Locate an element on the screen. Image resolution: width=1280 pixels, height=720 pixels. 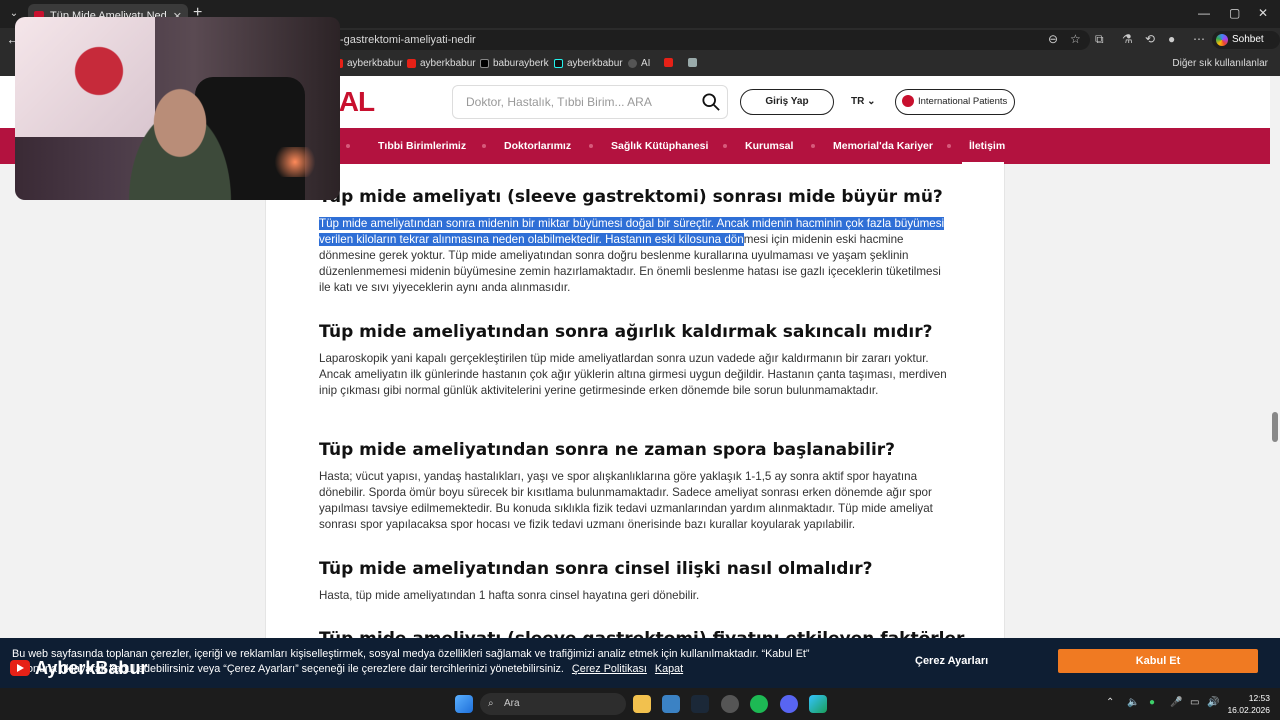
site-search-input: Doktor, Hastalık, Tıbbi Birim... ARA is located at coordinates (590, 102).